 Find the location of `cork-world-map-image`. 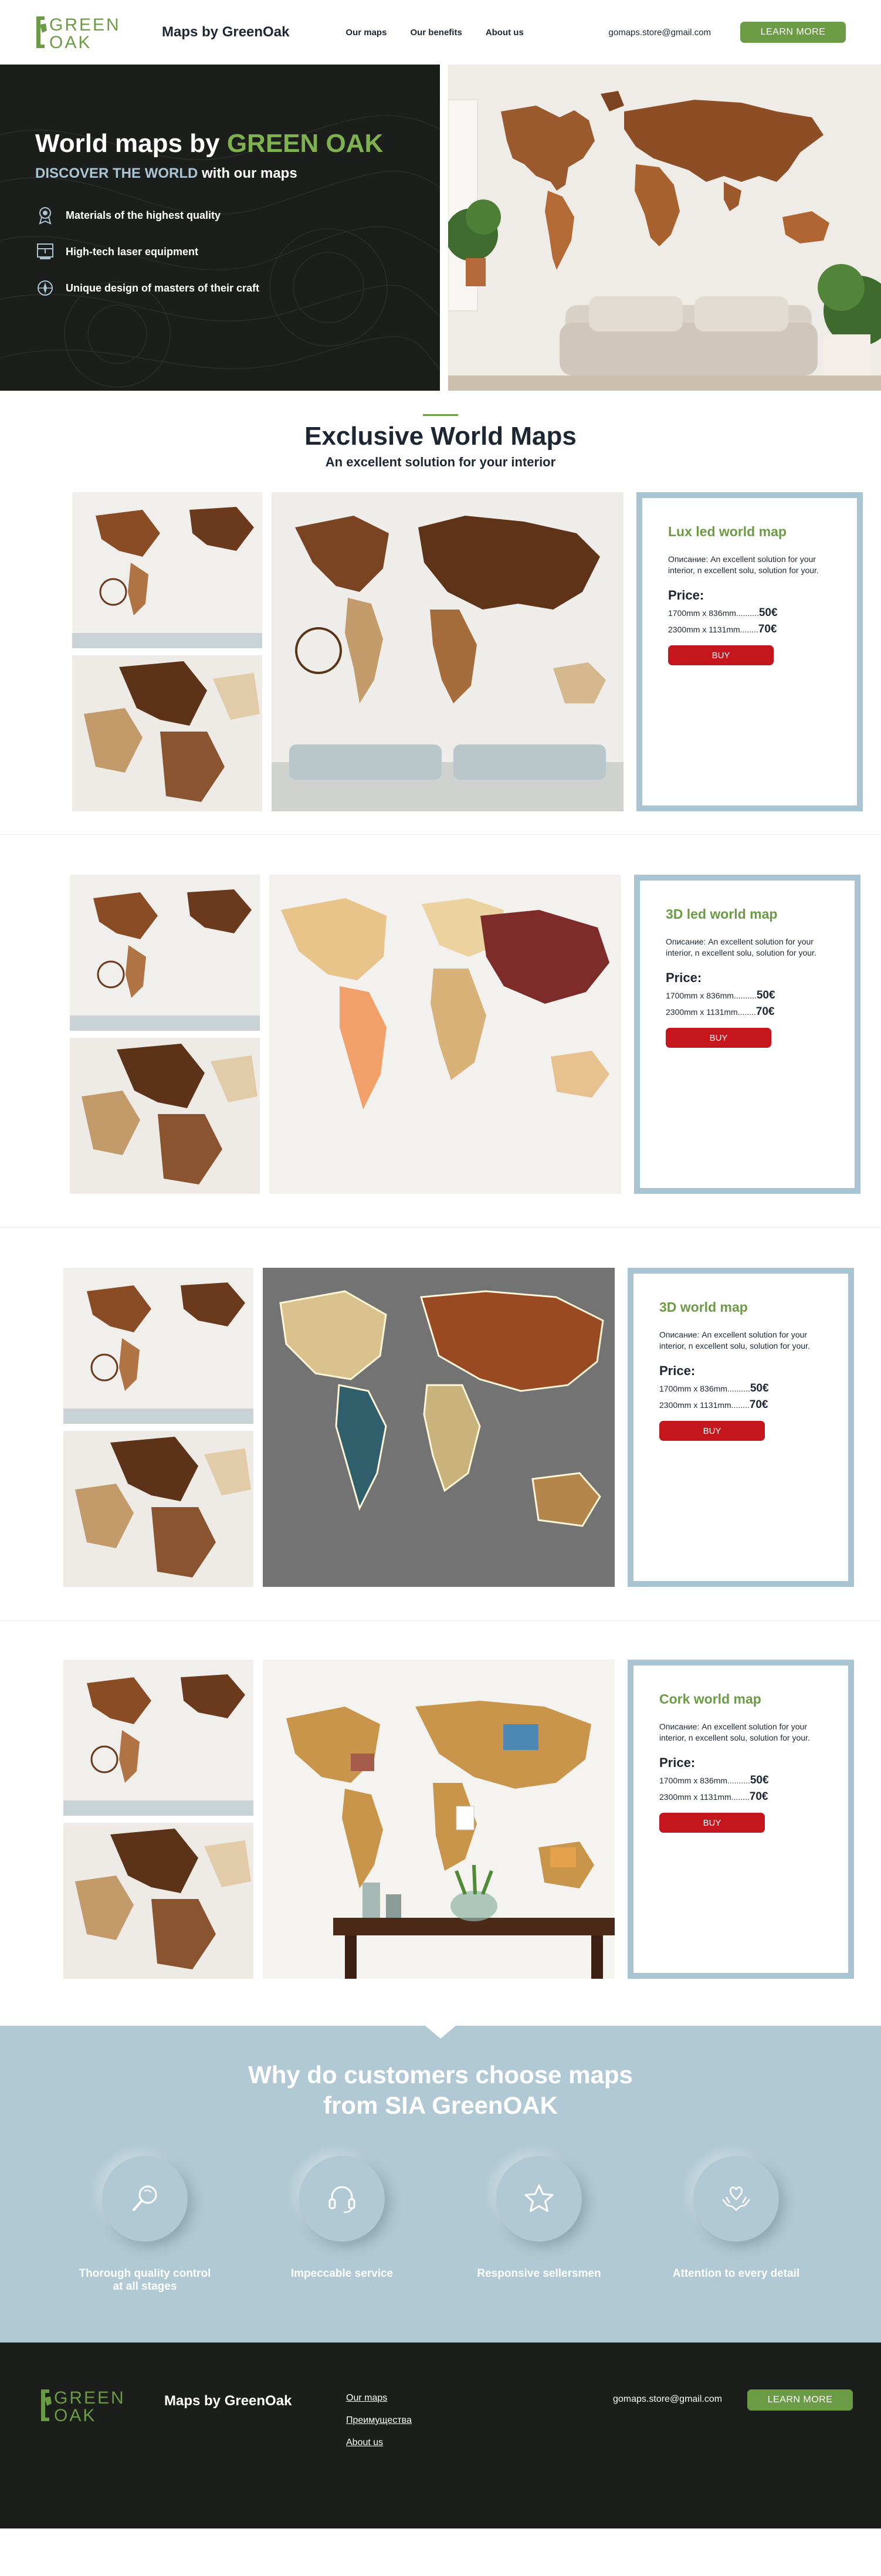

cork-world-map-image is located at coordinates (439, 1819).